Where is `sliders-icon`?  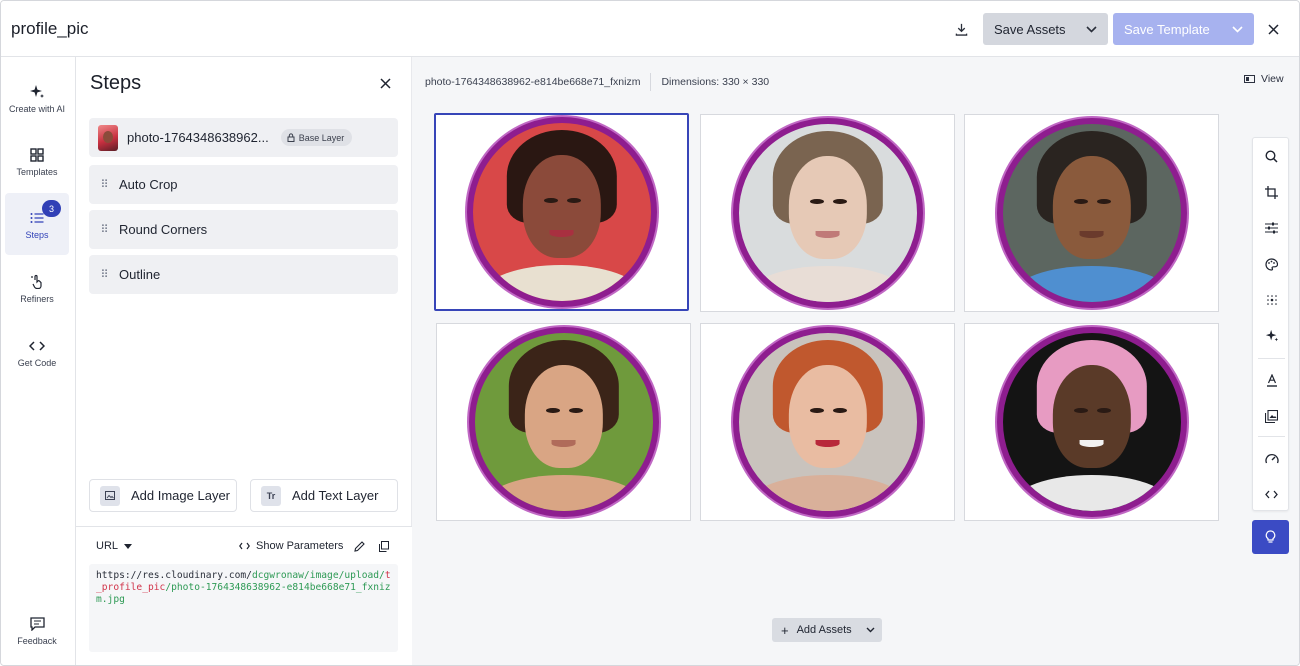
sliders-icon is located at coordinates (1271, 228).